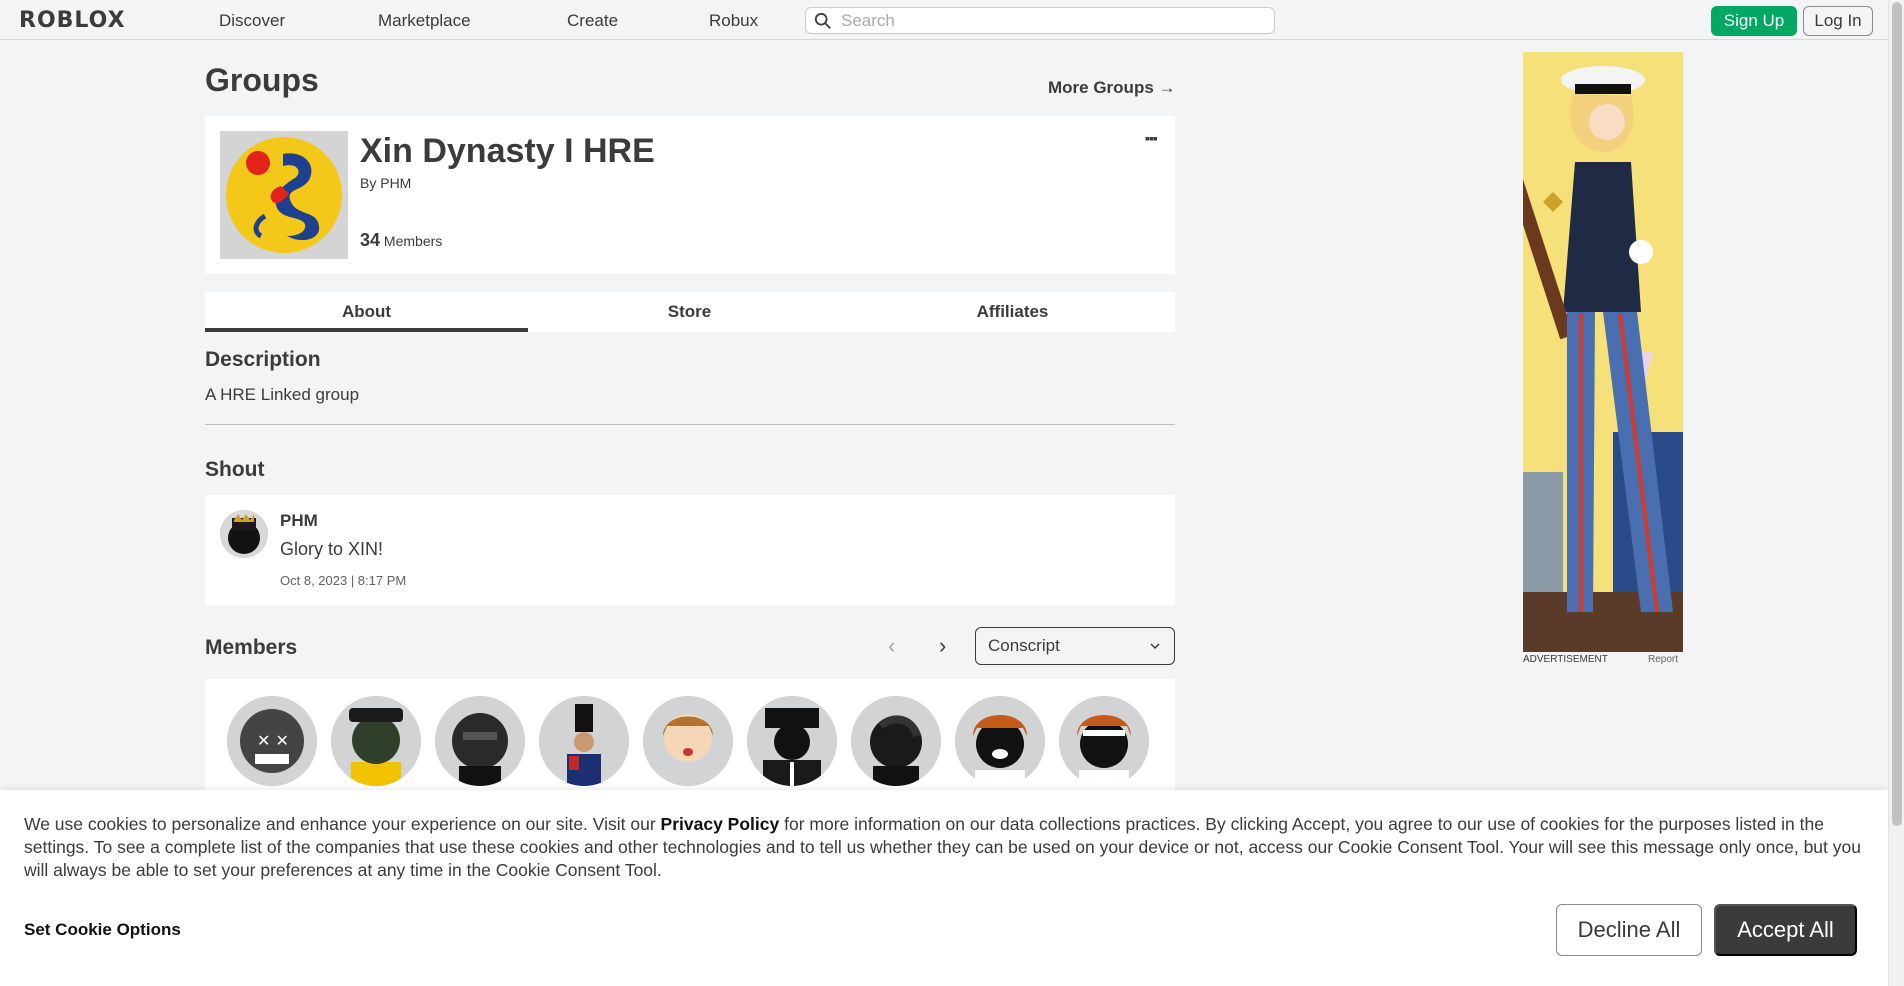  I want to click on member-count: 34 Members, so click(401, 240).